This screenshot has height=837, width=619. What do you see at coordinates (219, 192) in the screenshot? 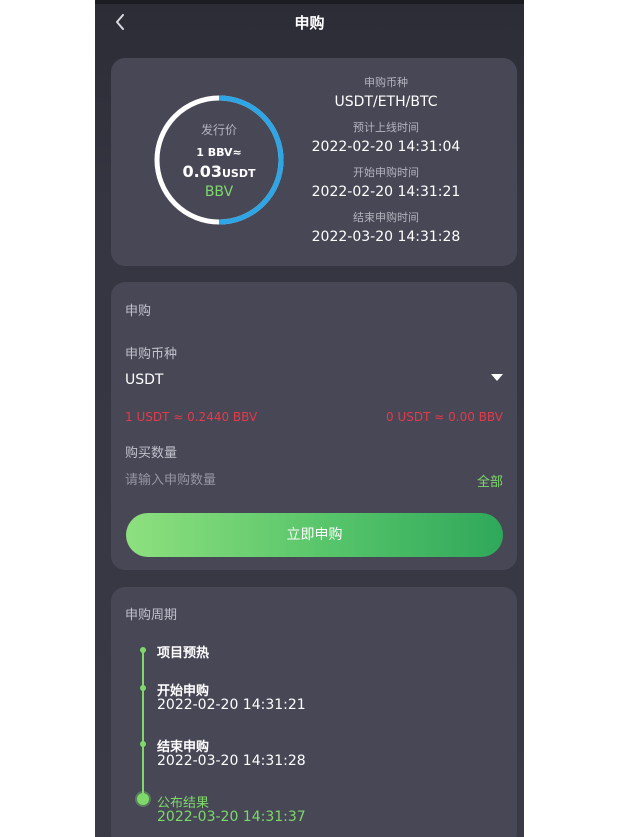
I see `token-symbol: BBV` at bounding box center [219, 192].